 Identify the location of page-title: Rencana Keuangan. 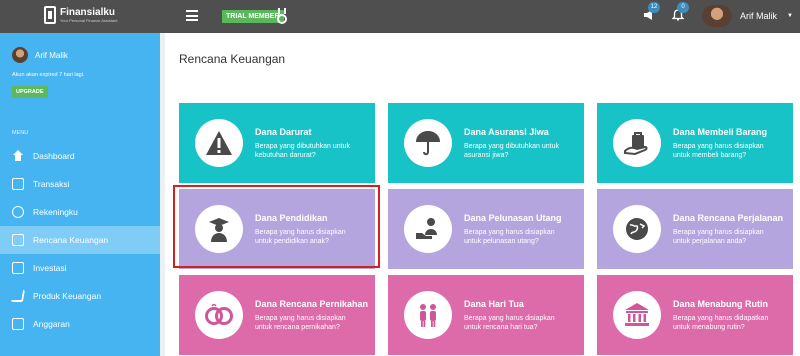
(232, 59).